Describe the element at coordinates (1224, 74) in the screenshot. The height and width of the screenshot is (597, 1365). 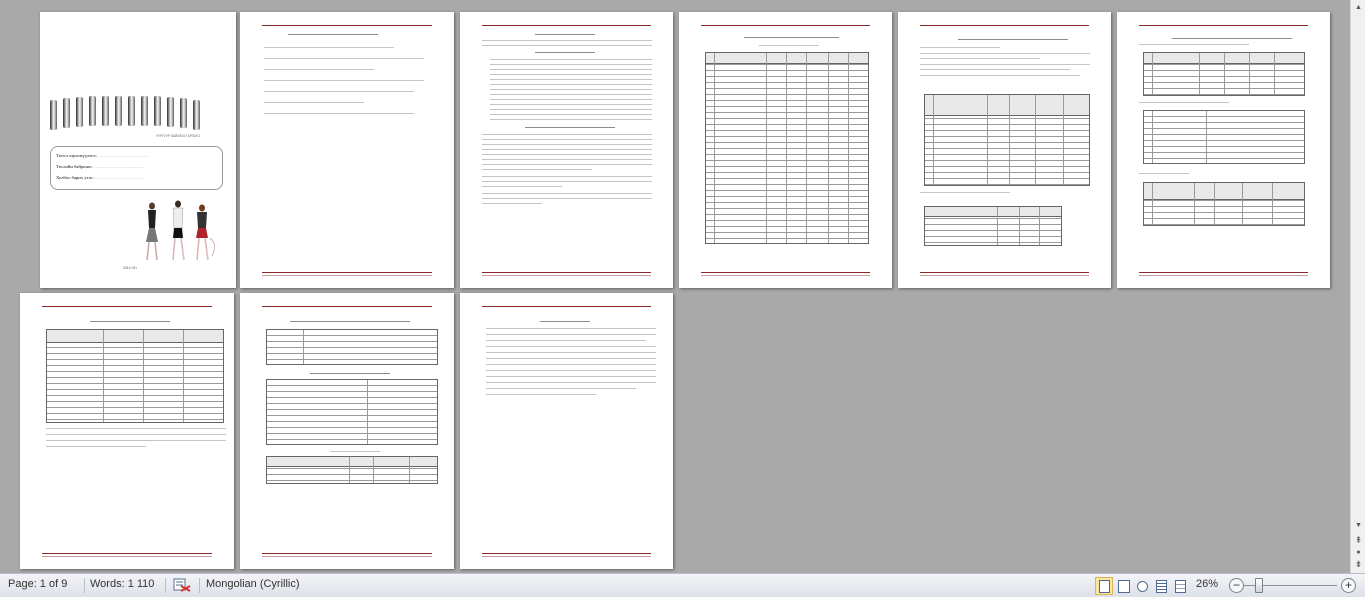
I see `schedule-table` at that location.